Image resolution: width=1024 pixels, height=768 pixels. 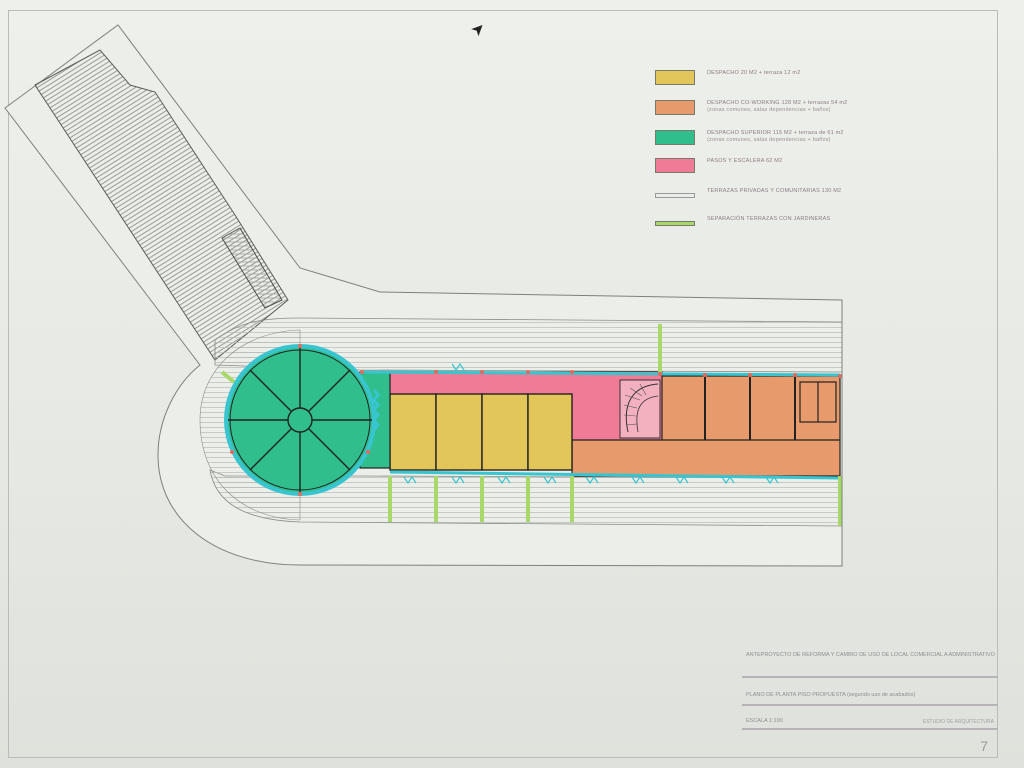 What do you see at coordinates (481, 432) in the screenshot?
I see `yellow-offices` at bounding box center [481, 432].